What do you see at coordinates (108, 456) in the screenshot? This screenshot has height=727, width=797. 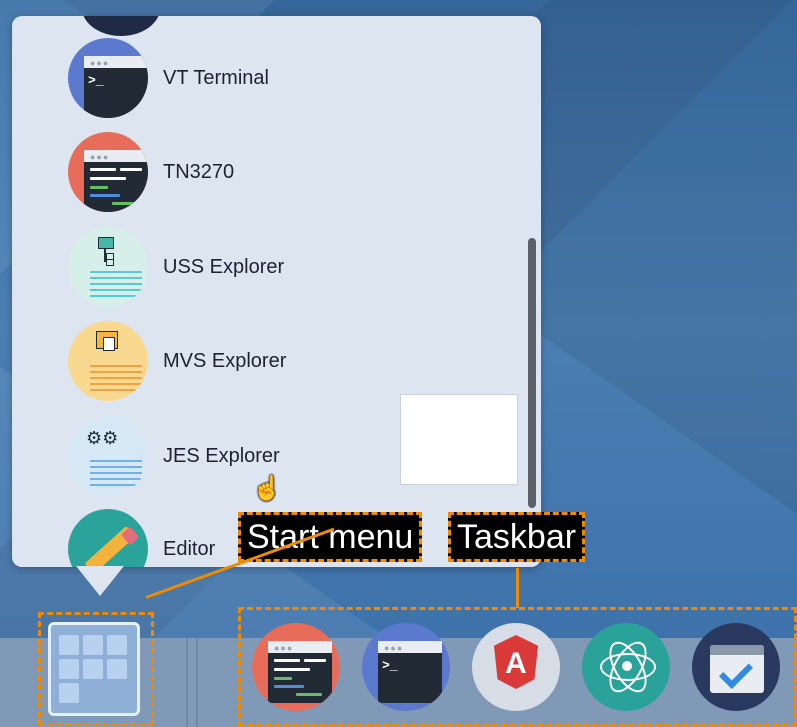 I see `jes-explorer-icon: ⚙⚙` at bounding box center [108, 456].